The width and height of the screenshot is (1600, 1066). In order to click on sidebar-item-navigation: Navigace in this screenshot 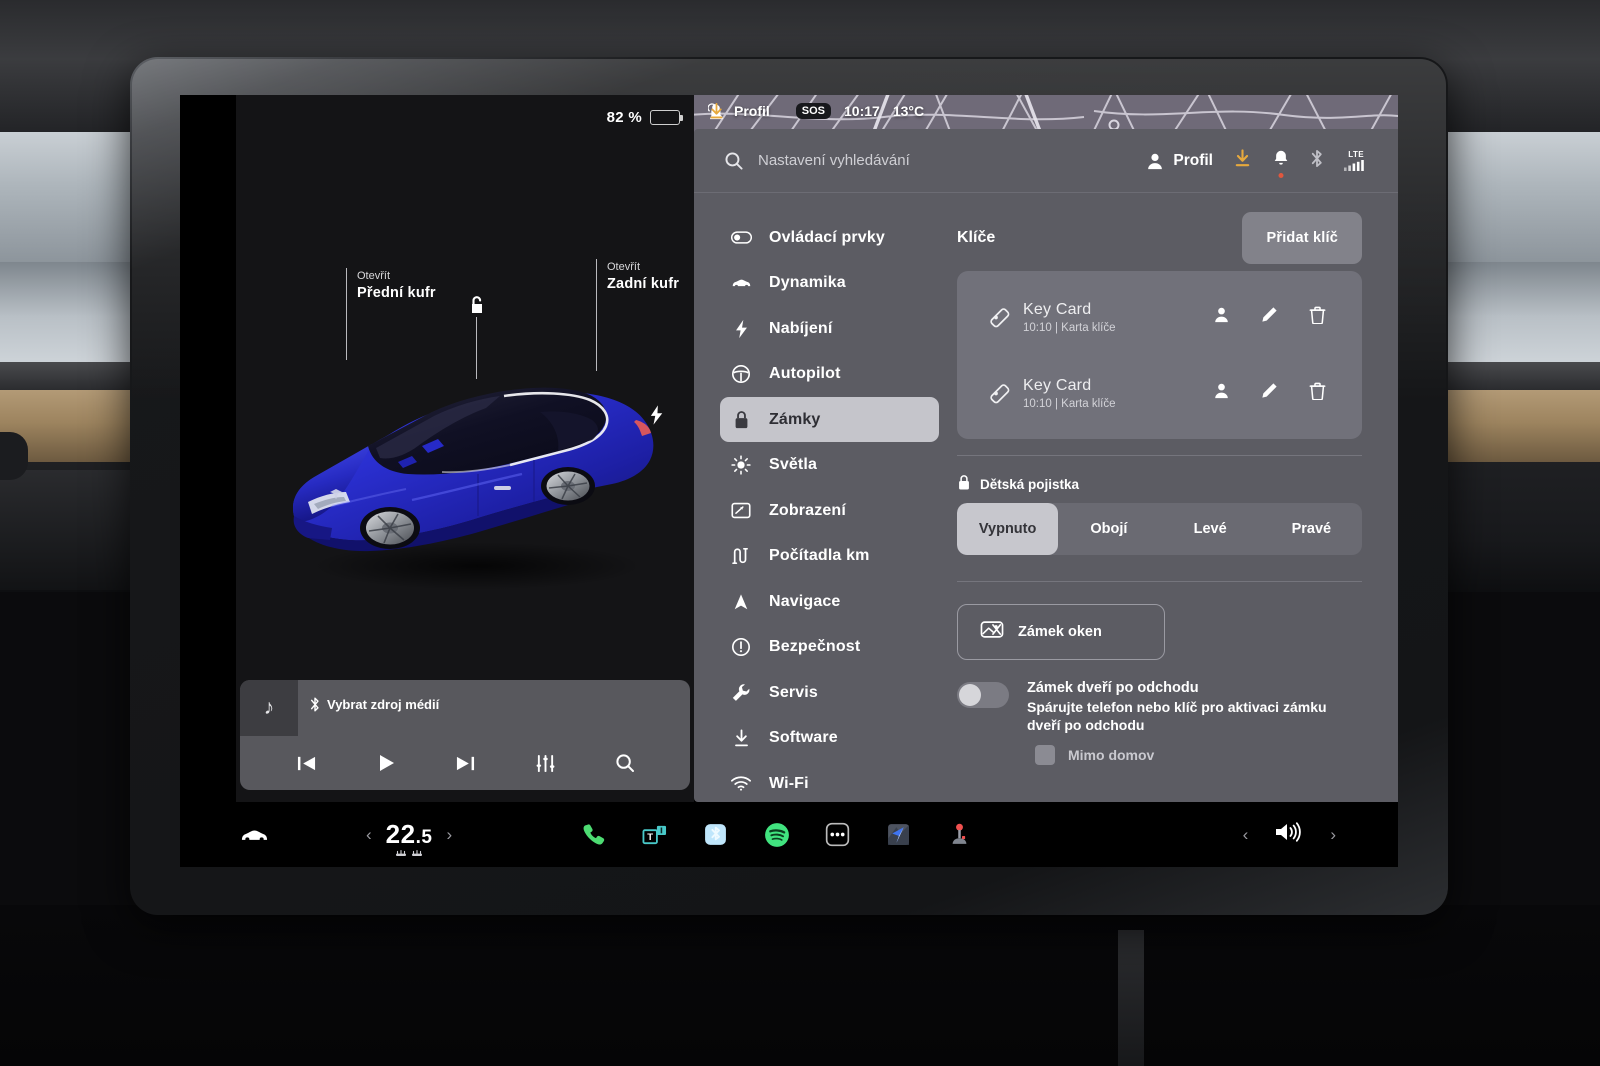, I will do `click(829, 601)`.